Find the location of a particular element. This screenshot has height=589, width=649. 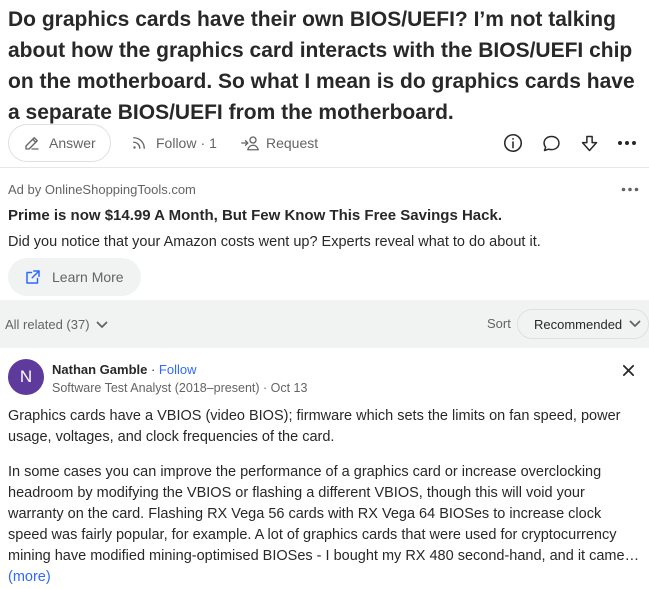

request-button: Request is located at coordinates (279, 143).